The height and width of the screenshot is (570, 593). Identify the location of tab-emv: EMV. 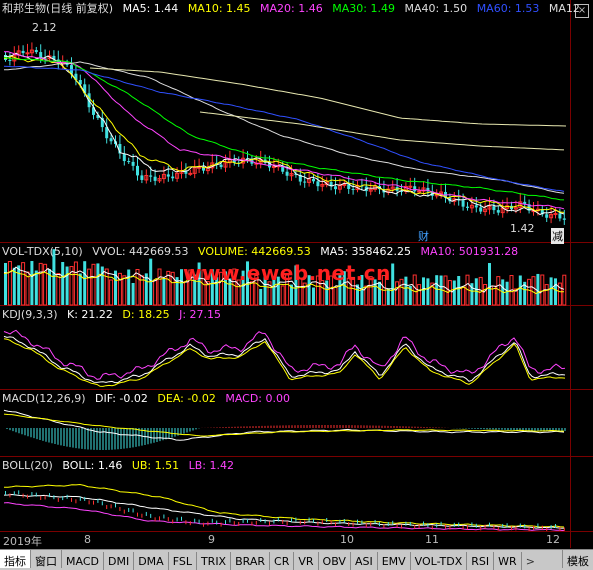
(394, 561).